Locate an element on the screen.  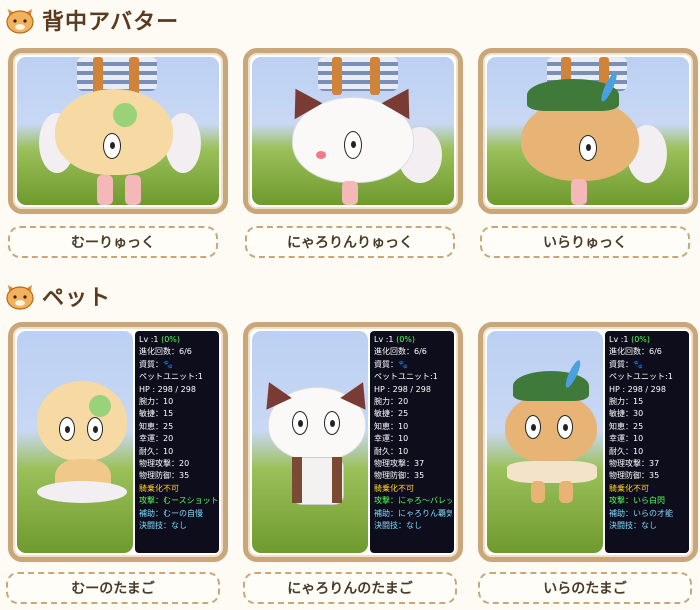
stat-support-skill: 補助：にゃろりん覇気 is located at coordinates (413, 513).